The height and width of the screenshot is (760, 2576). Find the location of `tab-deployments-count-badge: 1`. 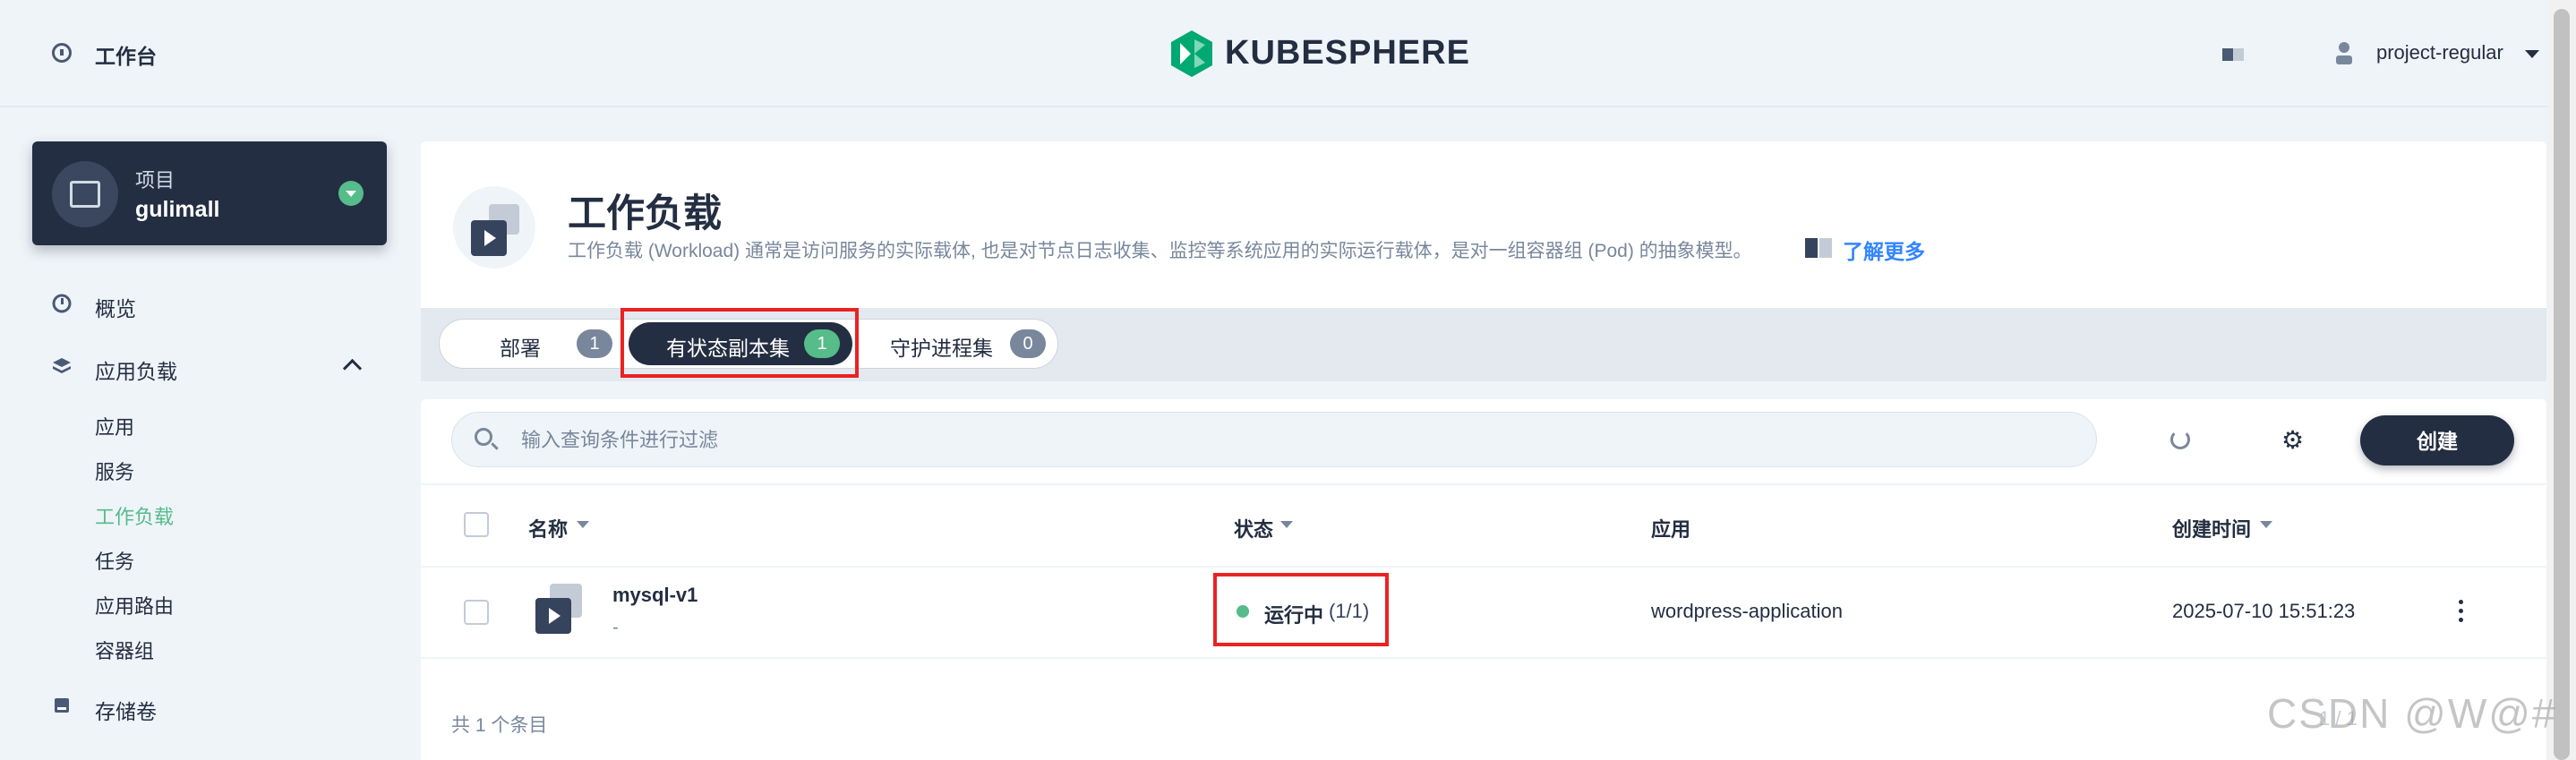

tab-deployments-count-badge: 1 is located at coordinates (594, 343).